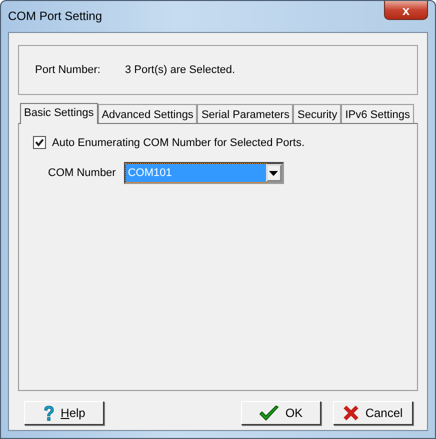  Describe the element at coordinates (273, 173) in the screenshot. I see `dropdown-arrow-icon` at that location.